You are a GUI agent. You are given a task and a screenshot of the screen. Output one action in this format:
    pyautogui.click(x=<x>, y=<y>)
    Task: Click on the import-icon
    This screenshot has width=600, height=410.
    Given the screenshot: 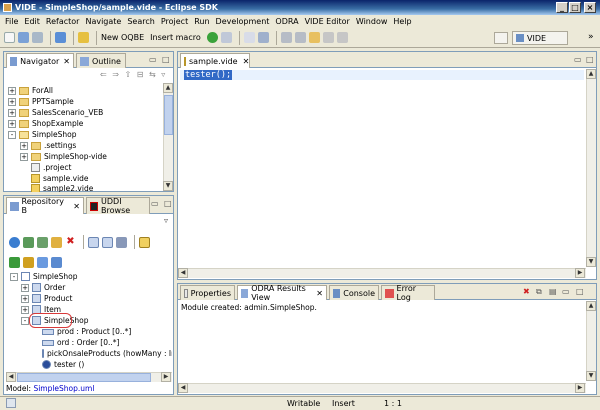 What is the action you would take?
    pyautogui.click(x=42, y=242)
    